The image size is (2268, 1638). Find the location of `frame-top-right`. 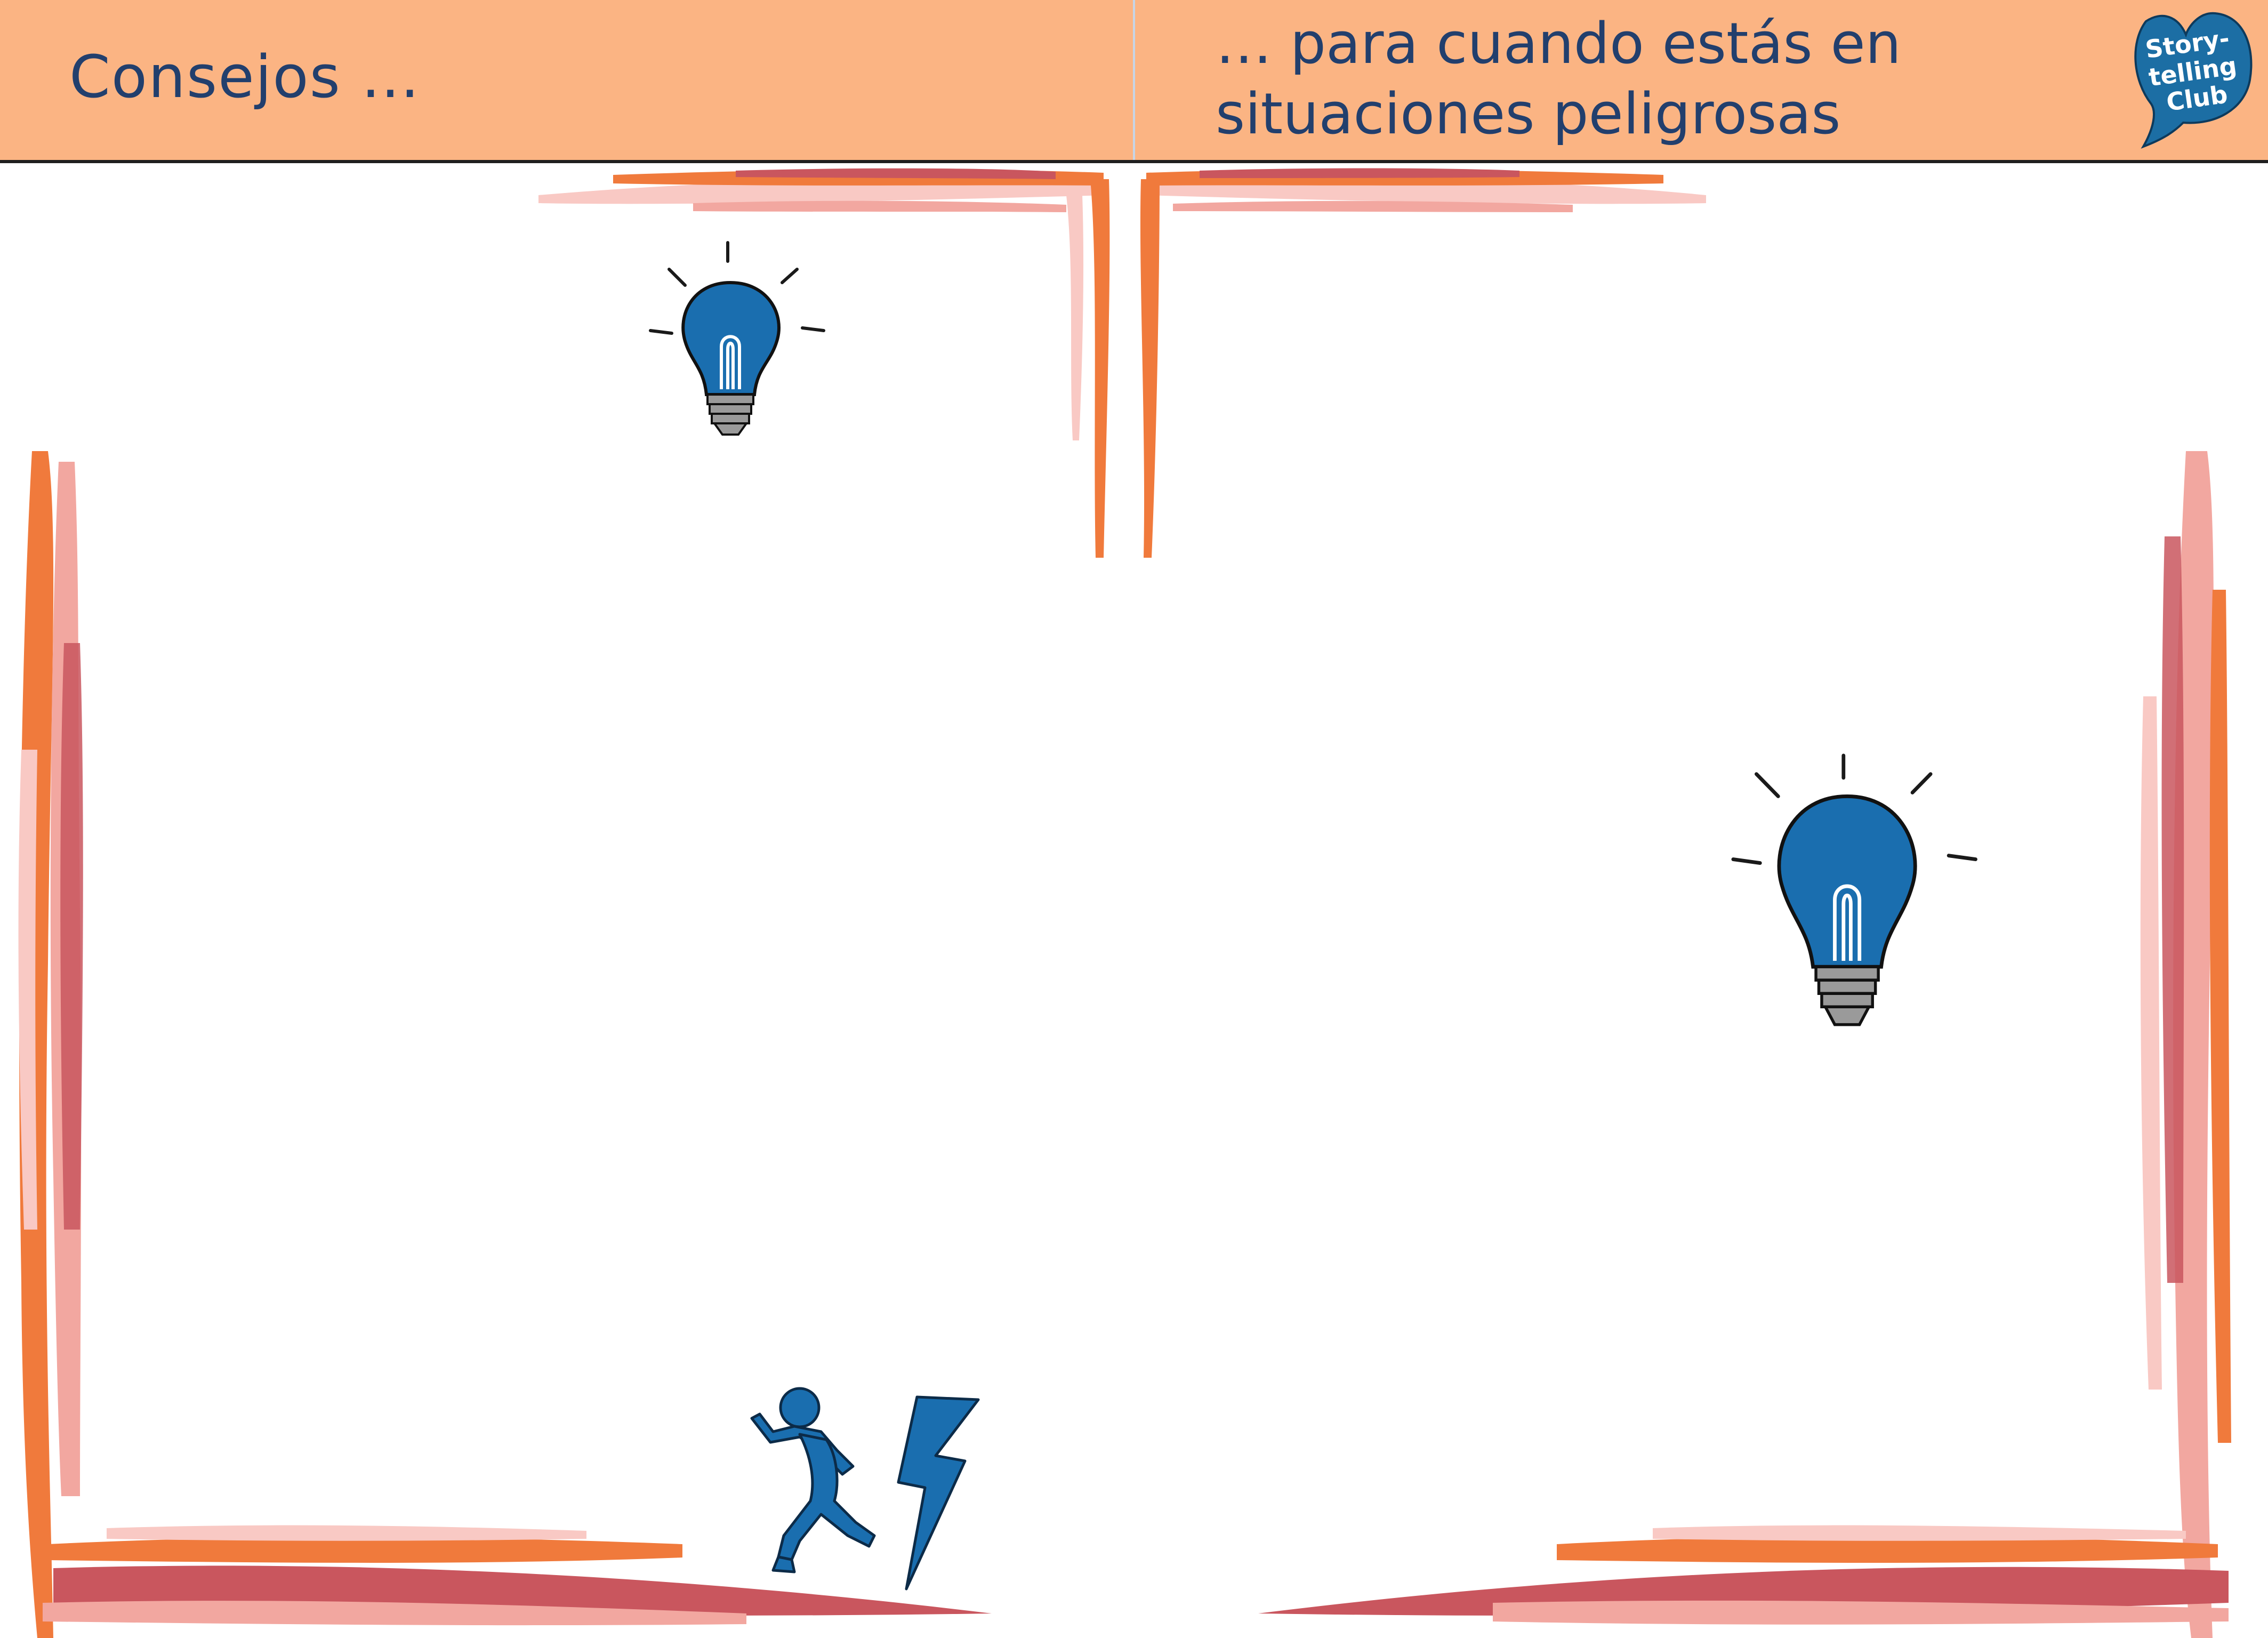

frame-top-right is located at coordinates (1423, 363).